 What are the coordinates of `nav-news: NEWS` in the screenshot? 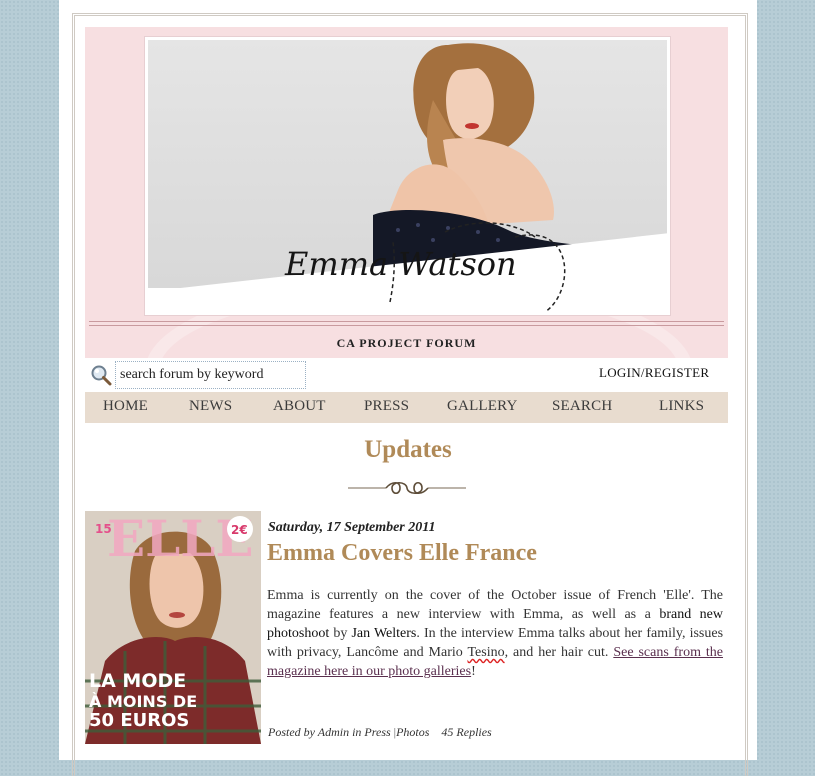 It's located at (210, 406).